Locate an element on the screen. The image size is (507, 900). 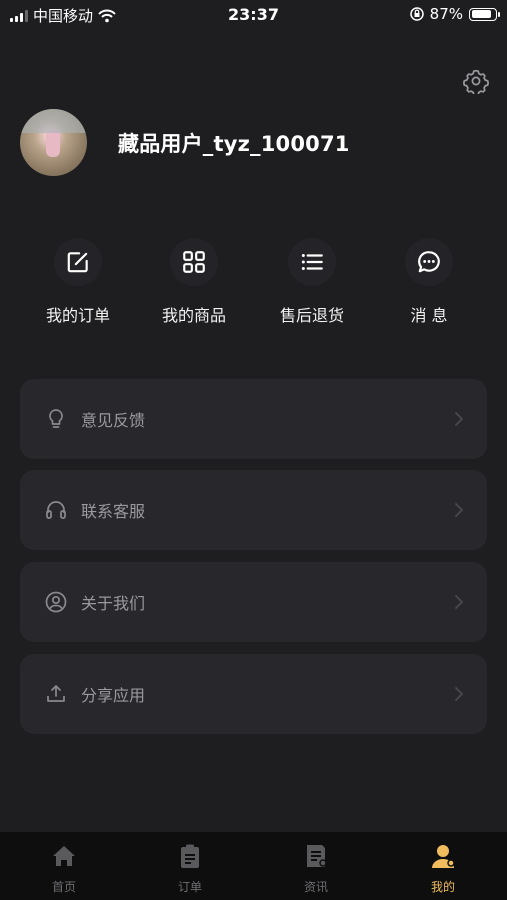
menu-label: 联系客服 is located at coordinates (113, 511).